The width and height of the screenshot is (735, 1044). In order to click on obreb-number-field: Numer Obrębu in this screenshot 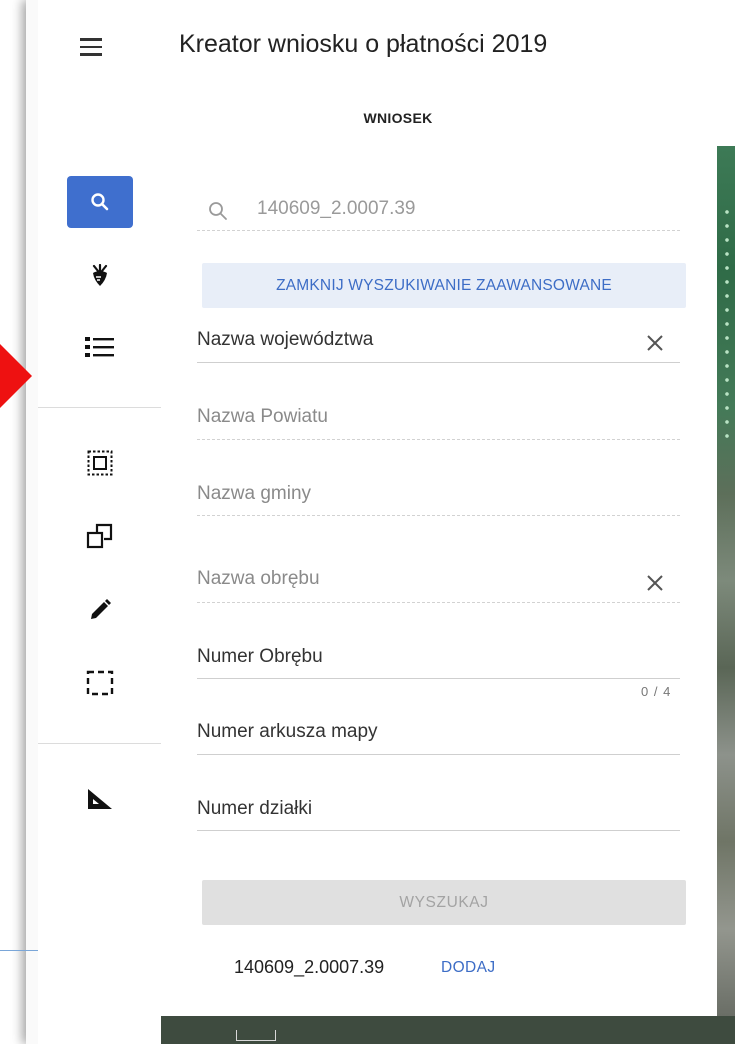, I will do `click(260, 657)`.